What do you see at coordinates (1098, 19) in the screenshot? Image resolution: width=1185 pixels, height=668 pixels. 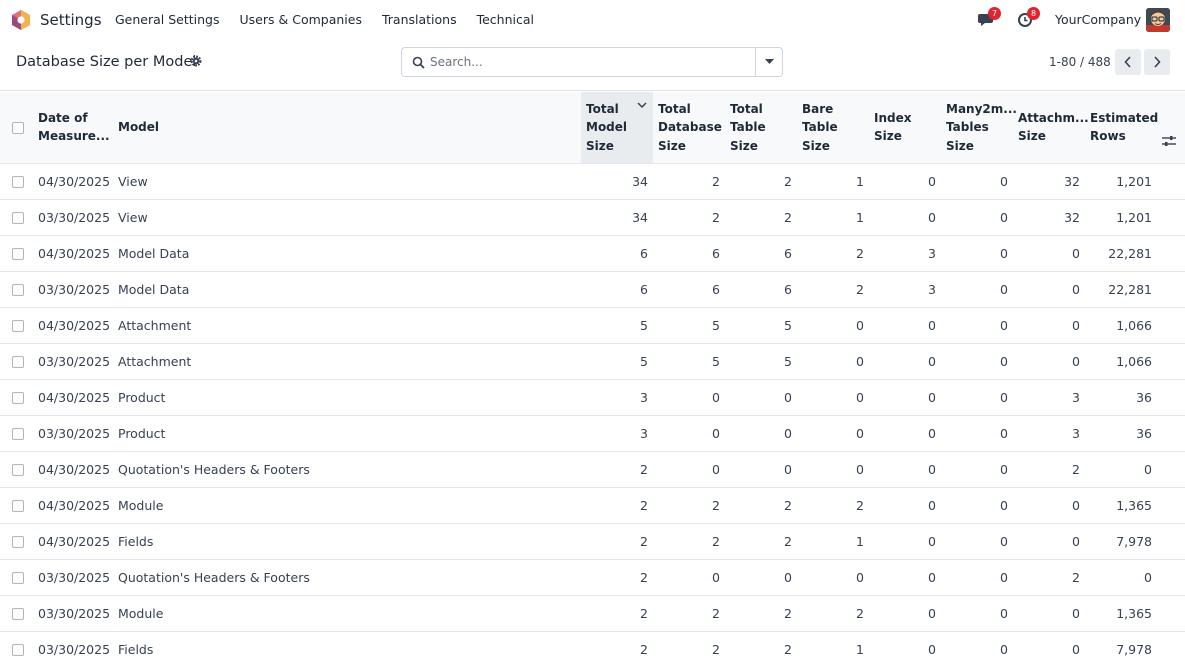 I see `company-switcher: YourCompany` at bounding box center [1098, 19].